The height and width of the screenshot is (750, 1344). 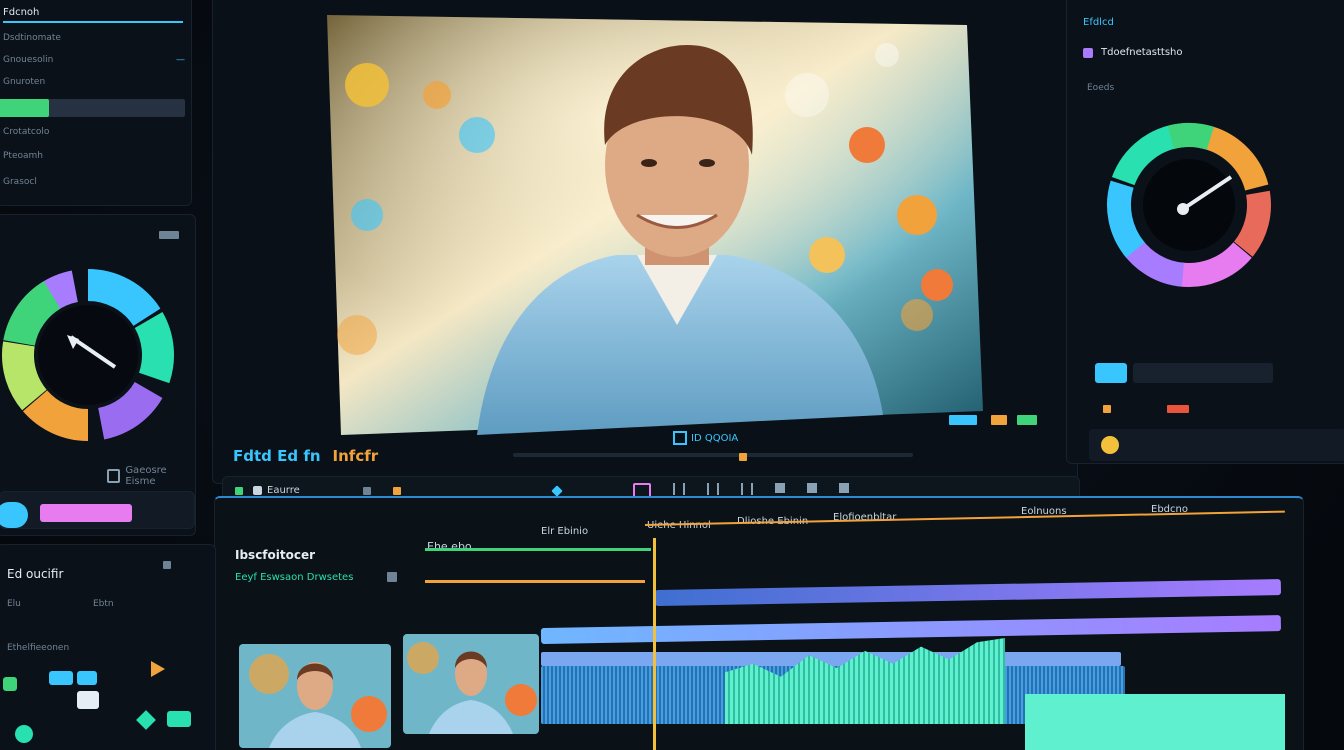 I want to click on yellow-knob, so click(x=1110, y=445).